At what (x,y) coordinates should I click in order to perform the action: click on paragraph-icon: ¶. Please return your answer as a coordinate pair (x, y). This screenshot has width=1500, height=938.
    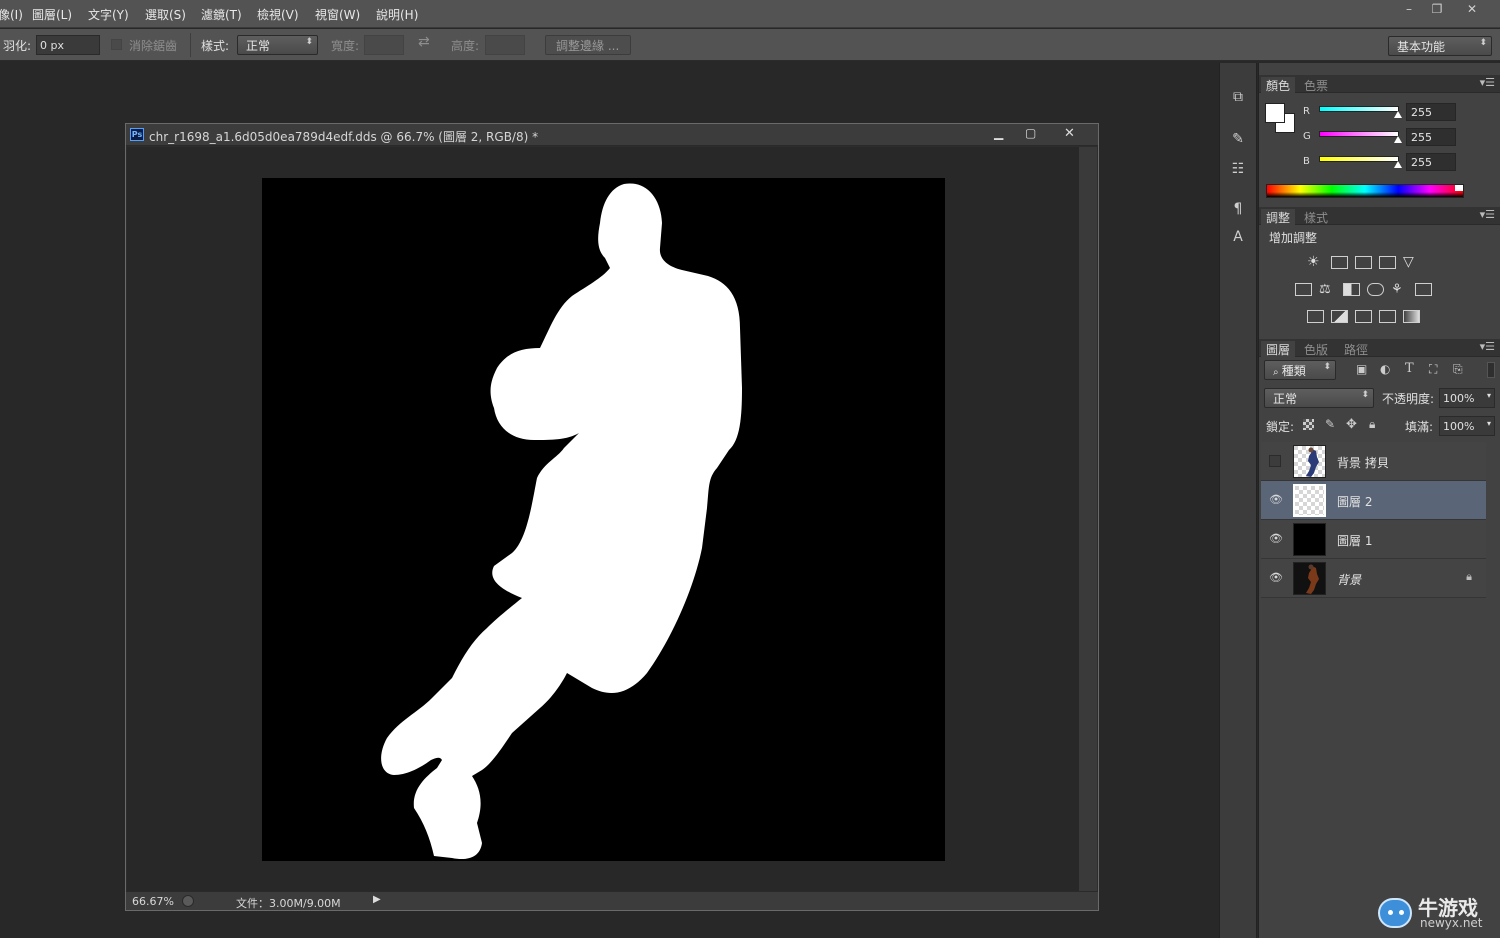
    Looking at the image, I should click on (1238, 209).